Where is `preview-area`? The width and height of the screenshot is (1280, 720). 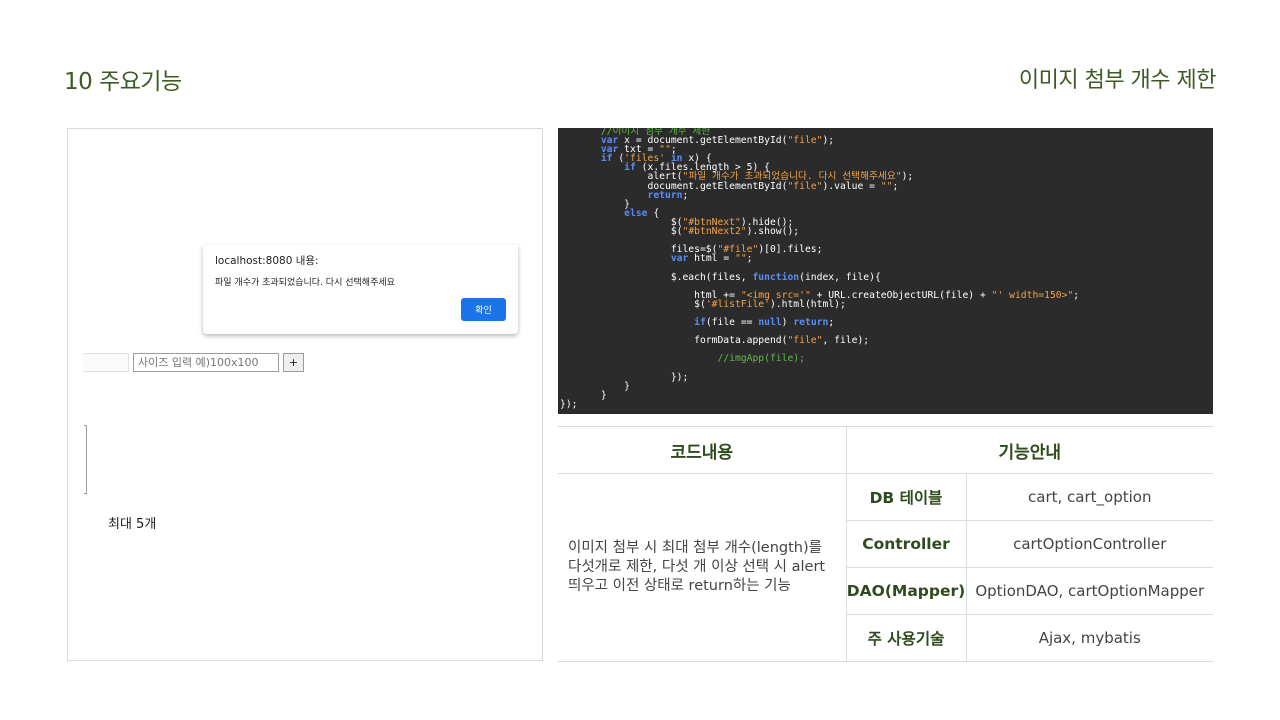
preview-area is located at coordinates (85, 459).